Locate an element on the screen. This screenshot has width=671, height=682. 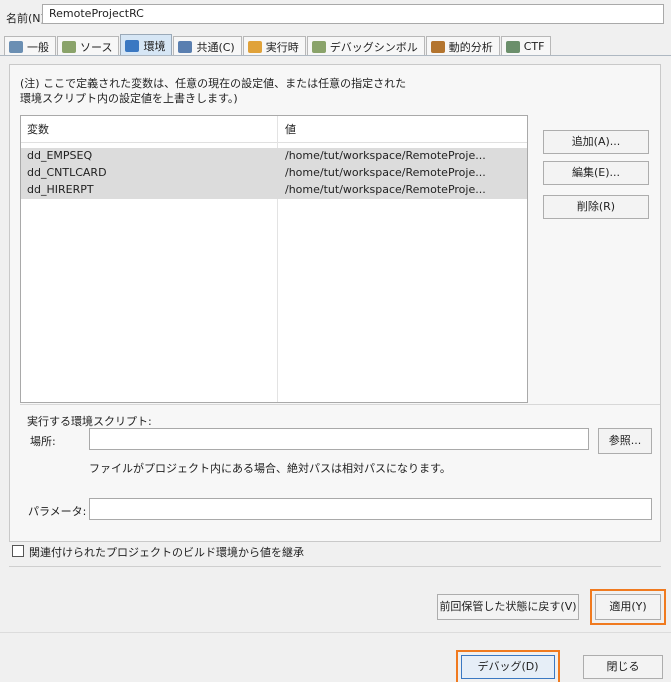
location-input is located at coordinates (339, 439).